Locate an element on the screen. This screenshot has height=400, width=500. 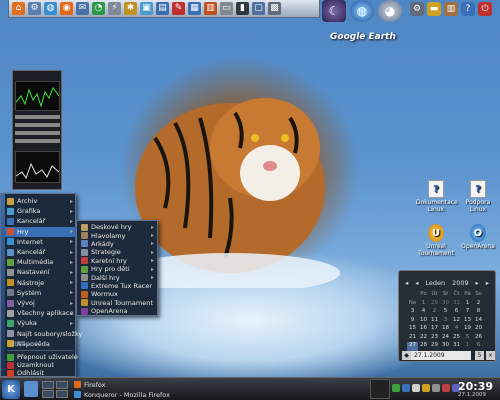
calendar-day: 25 is located at coordinates (456, 338).